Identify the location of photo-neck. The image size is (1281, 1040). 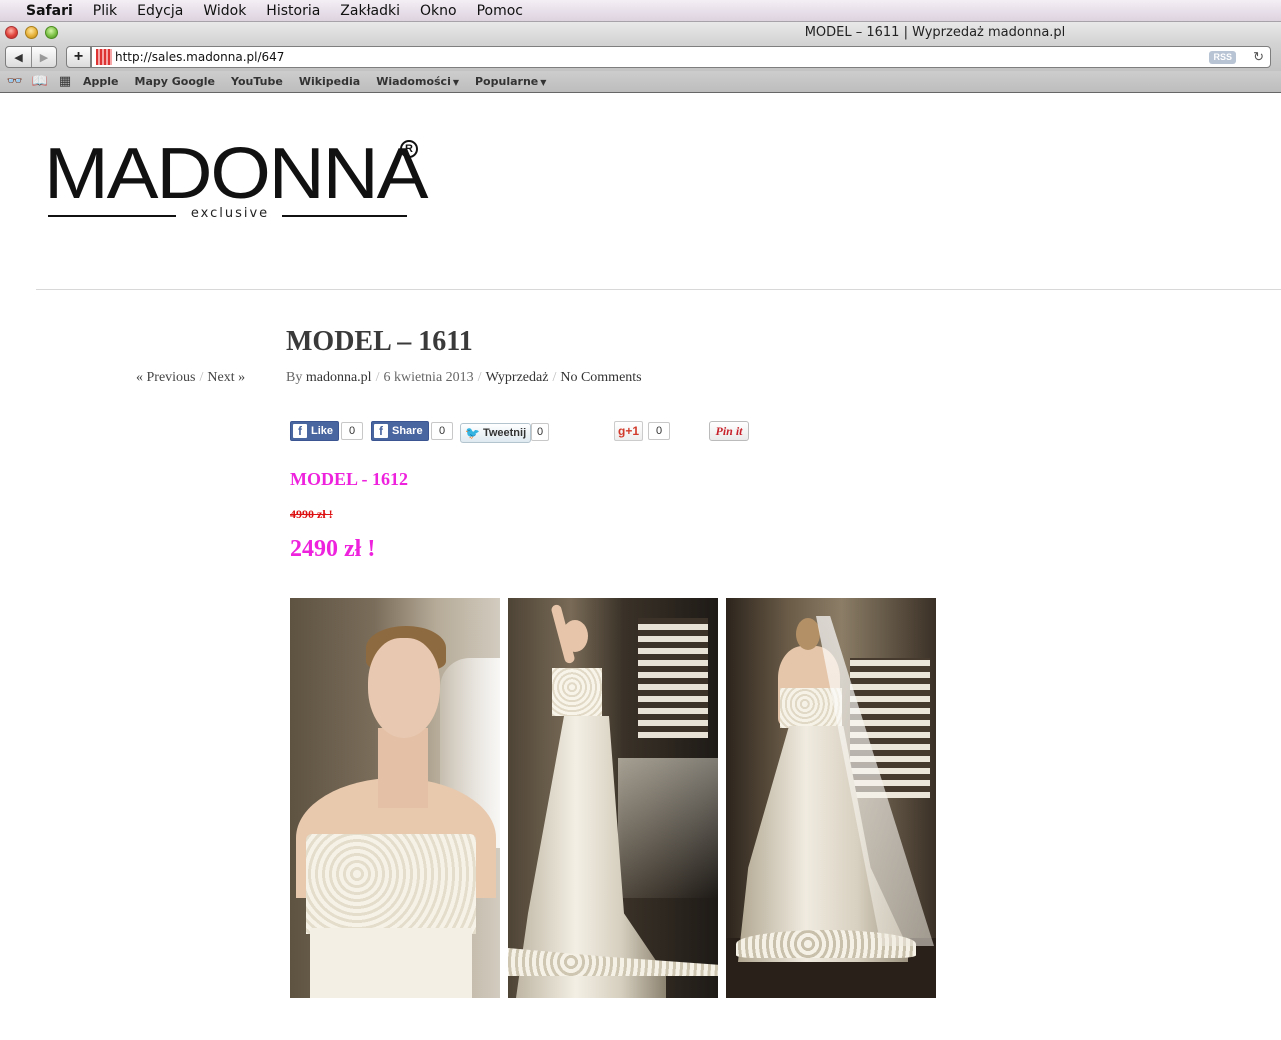
(403, 768).